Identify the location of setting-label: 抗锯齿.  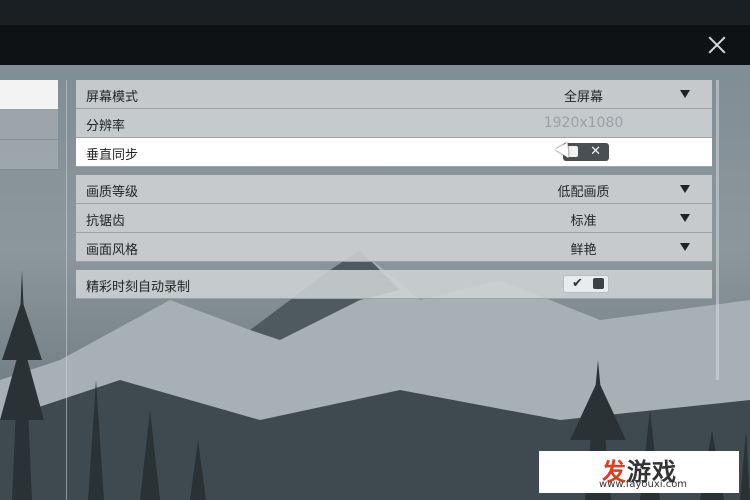
(106, 221).